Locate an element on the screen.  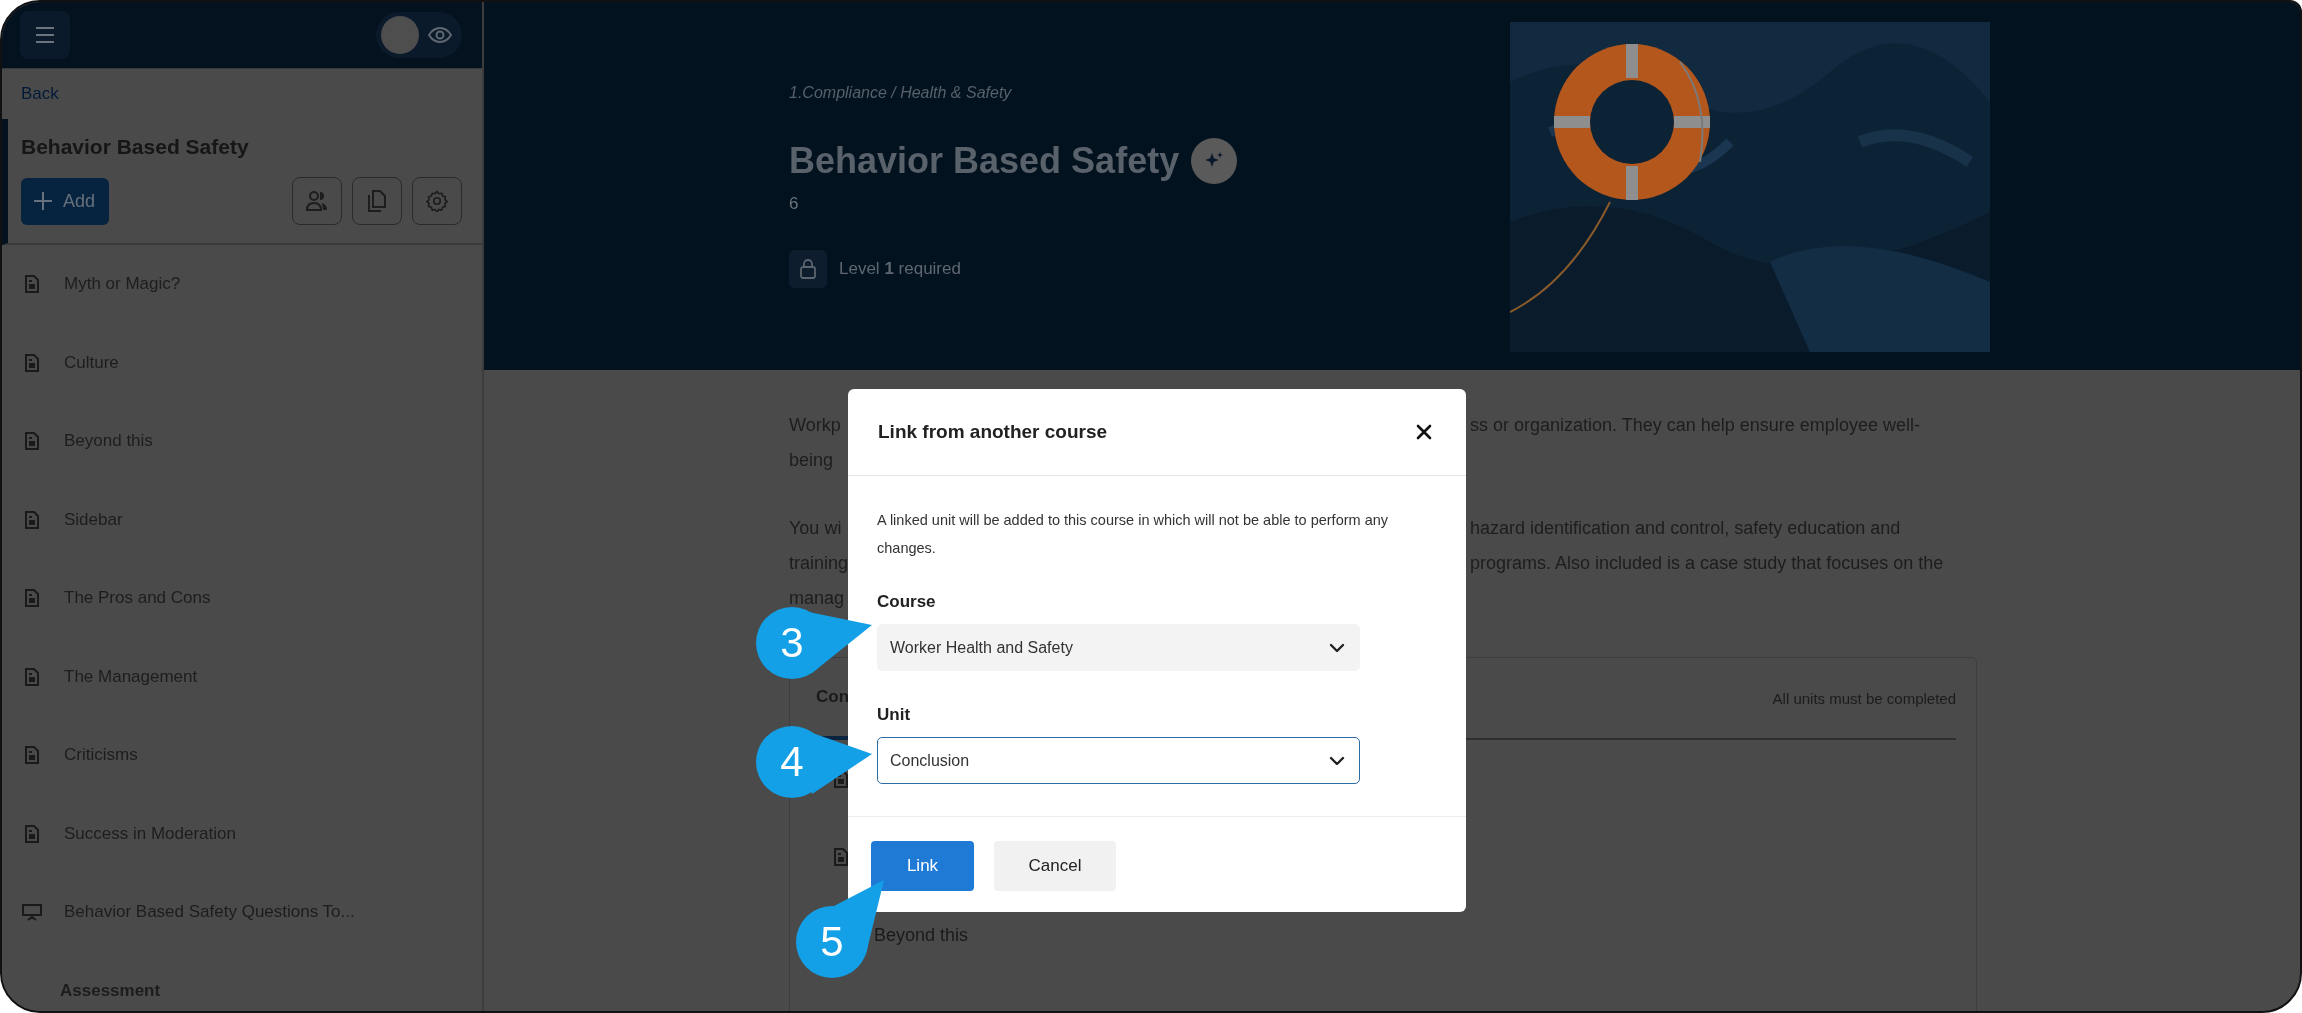
users-icon is located at coordinates (317, 201).